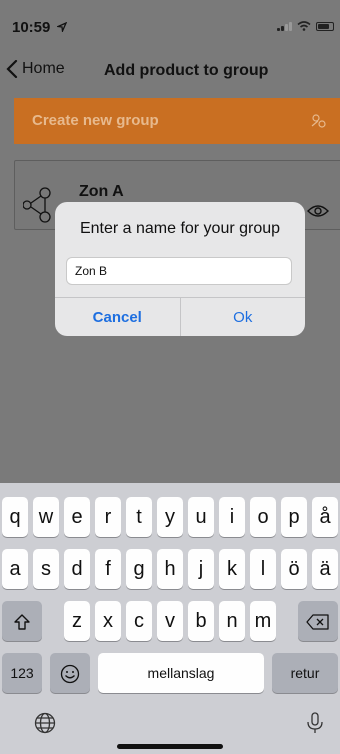 Image resolution: width=340 pixels, height=754 pixels. Describe the element at coordinates (61, 27) in the screenshot. I see `location-arrow-icon` at that location.